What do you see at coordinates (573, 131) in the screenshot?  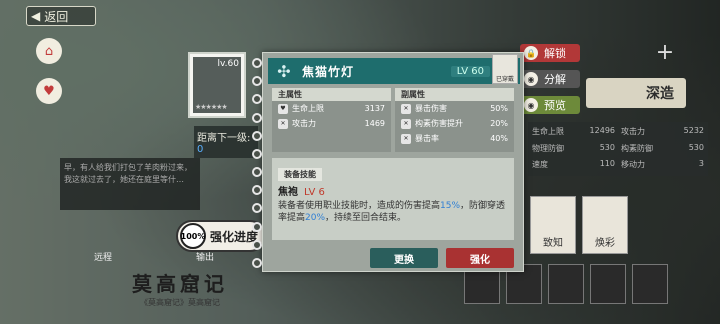 I see `stat-row: 生命上限 12496` at bounding box center [573, 131].